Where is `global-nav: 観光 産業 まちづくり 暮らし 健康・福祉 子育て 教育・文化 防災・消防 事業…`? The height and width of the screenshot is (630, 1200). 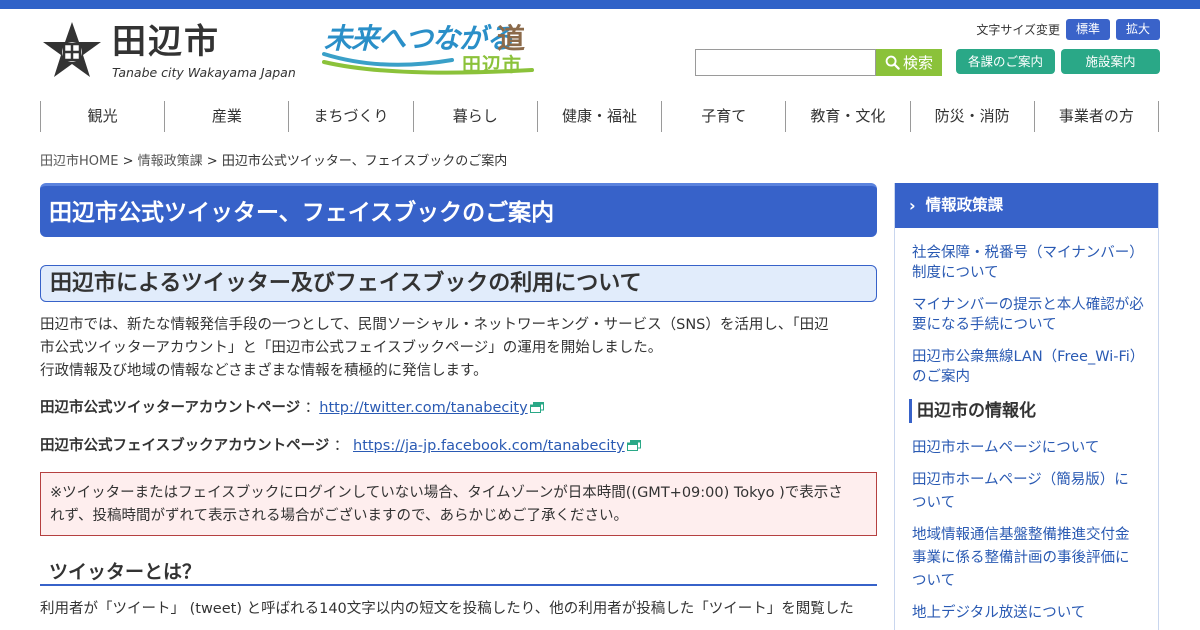
global-nav: 観光 産業 まちづくり 暮らし 健康・福祉 子育て 教育・文化 防災・消防 事業… is located at coordinates (599, 116).